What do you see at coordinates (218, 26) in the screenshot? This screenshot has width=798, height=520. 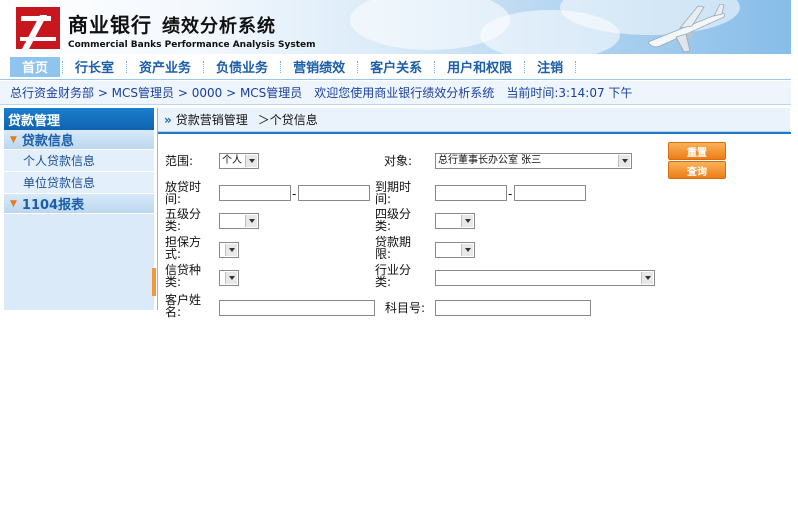 I see `system-name: 绩效分析系统` at bounding box center [218, 26].